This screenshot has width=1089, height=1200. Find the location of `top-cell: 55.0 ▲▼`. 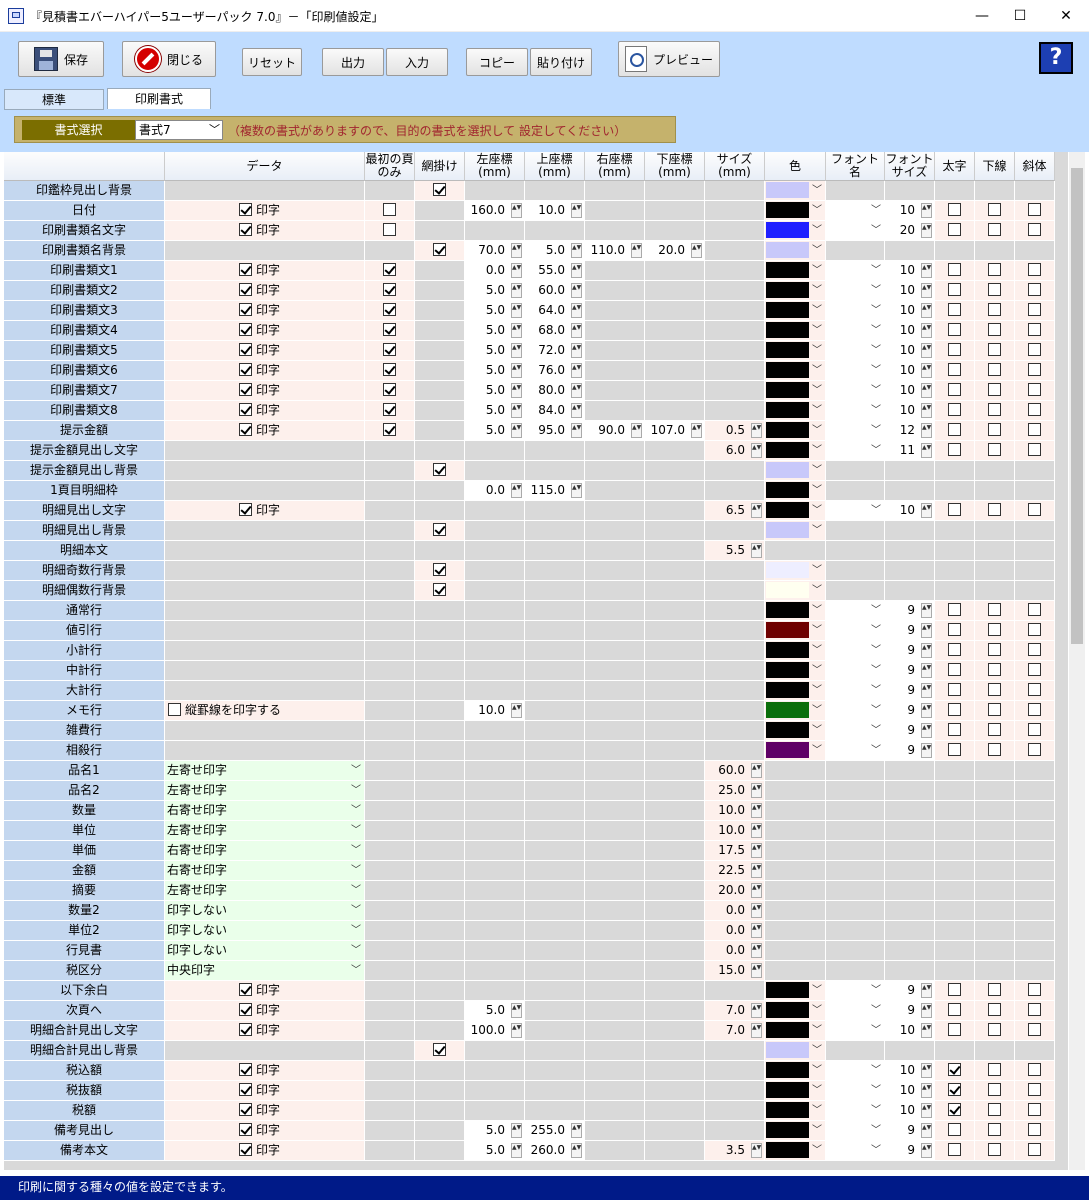

top-cell: 55.0 ▲▼ is located at coordinates (555, 271).